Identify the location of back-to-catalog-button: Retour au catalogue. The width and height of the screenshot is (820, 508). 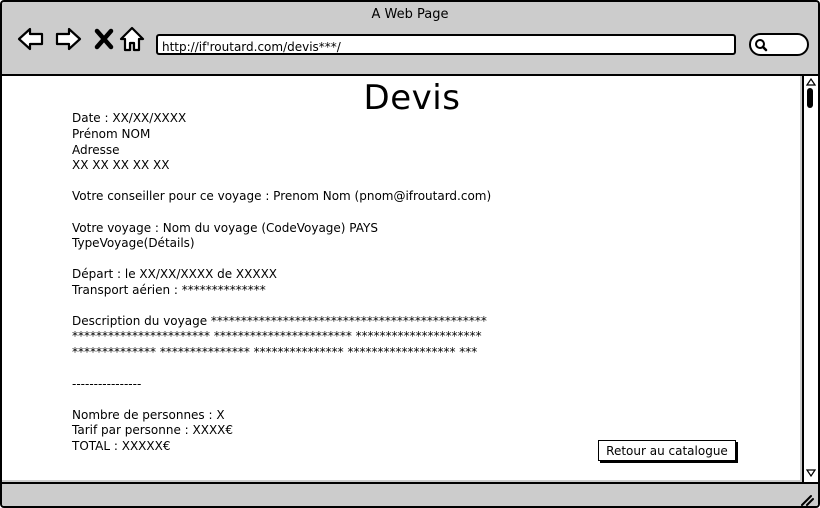
(667, 450).